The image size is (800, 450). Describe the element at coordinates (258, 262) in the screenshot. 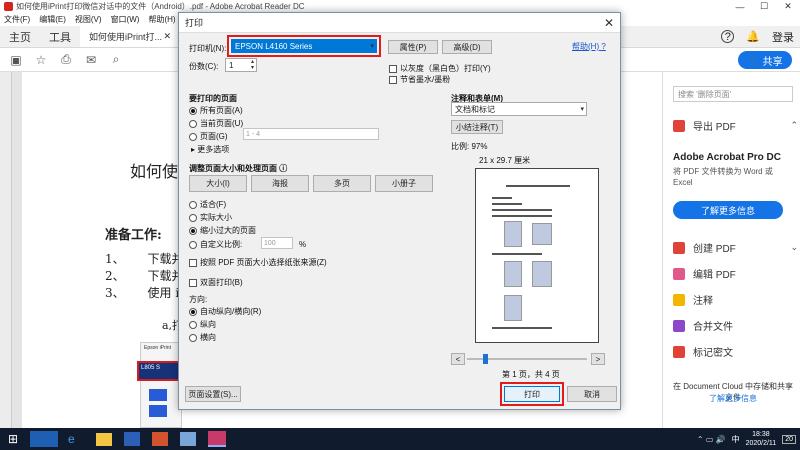

I see `paper-source-checkbox: 按照 PDF 页面大小选择纸张来源(Z)` at that location.